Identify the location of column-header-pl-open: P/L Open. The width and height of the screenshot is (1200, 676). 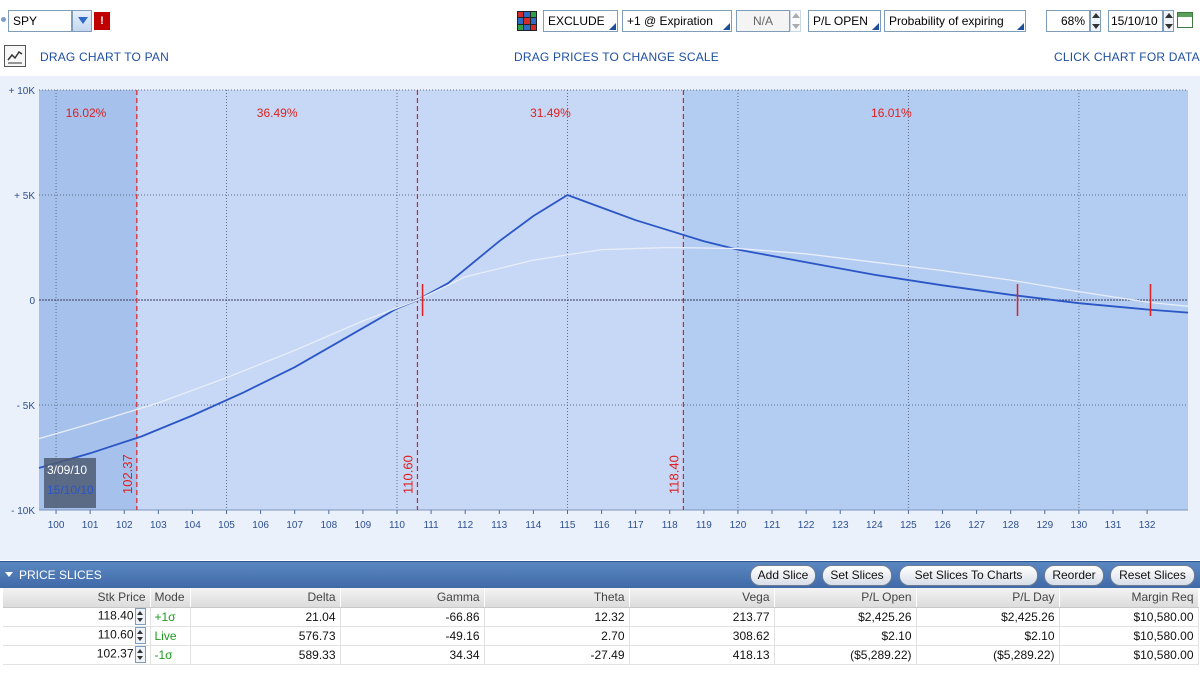
(845, 598).